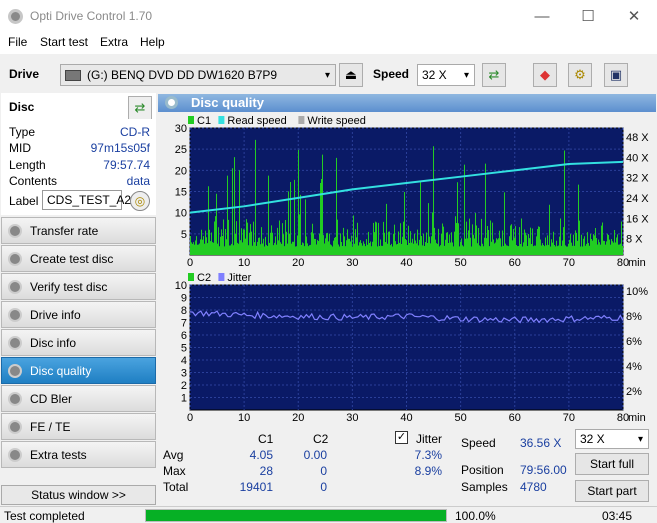 The width and height of the screenshot is (657, 523). Describe the element at coordinates (494, 75) in the screenshot. I see `refresh-speed-button: ⇄` at that location.